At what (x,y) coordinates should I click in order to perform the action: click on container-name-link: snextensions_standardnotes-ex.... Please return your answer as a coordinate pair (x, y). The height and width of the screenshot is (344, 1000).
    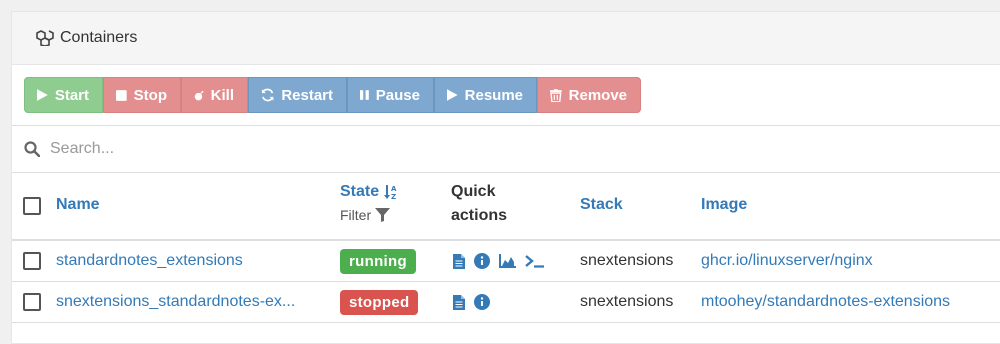
    Looking at the image, I should click on (175, 302).